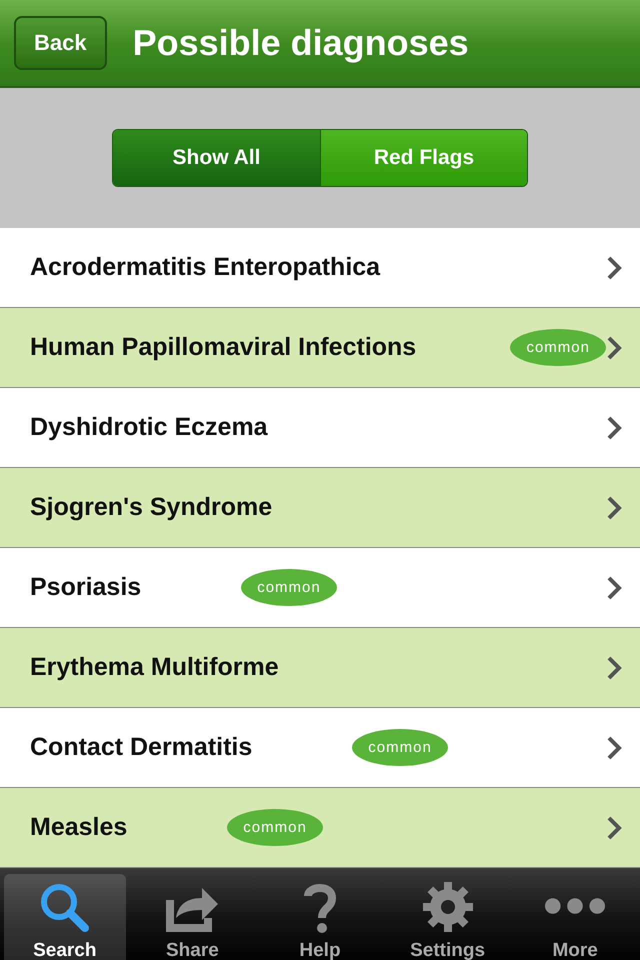 This screenshot has height=960, width=640. What do you see at coordinates (60, 43) in the screenshot?
I see `back-button: Back` at bounding box center [60, 43].